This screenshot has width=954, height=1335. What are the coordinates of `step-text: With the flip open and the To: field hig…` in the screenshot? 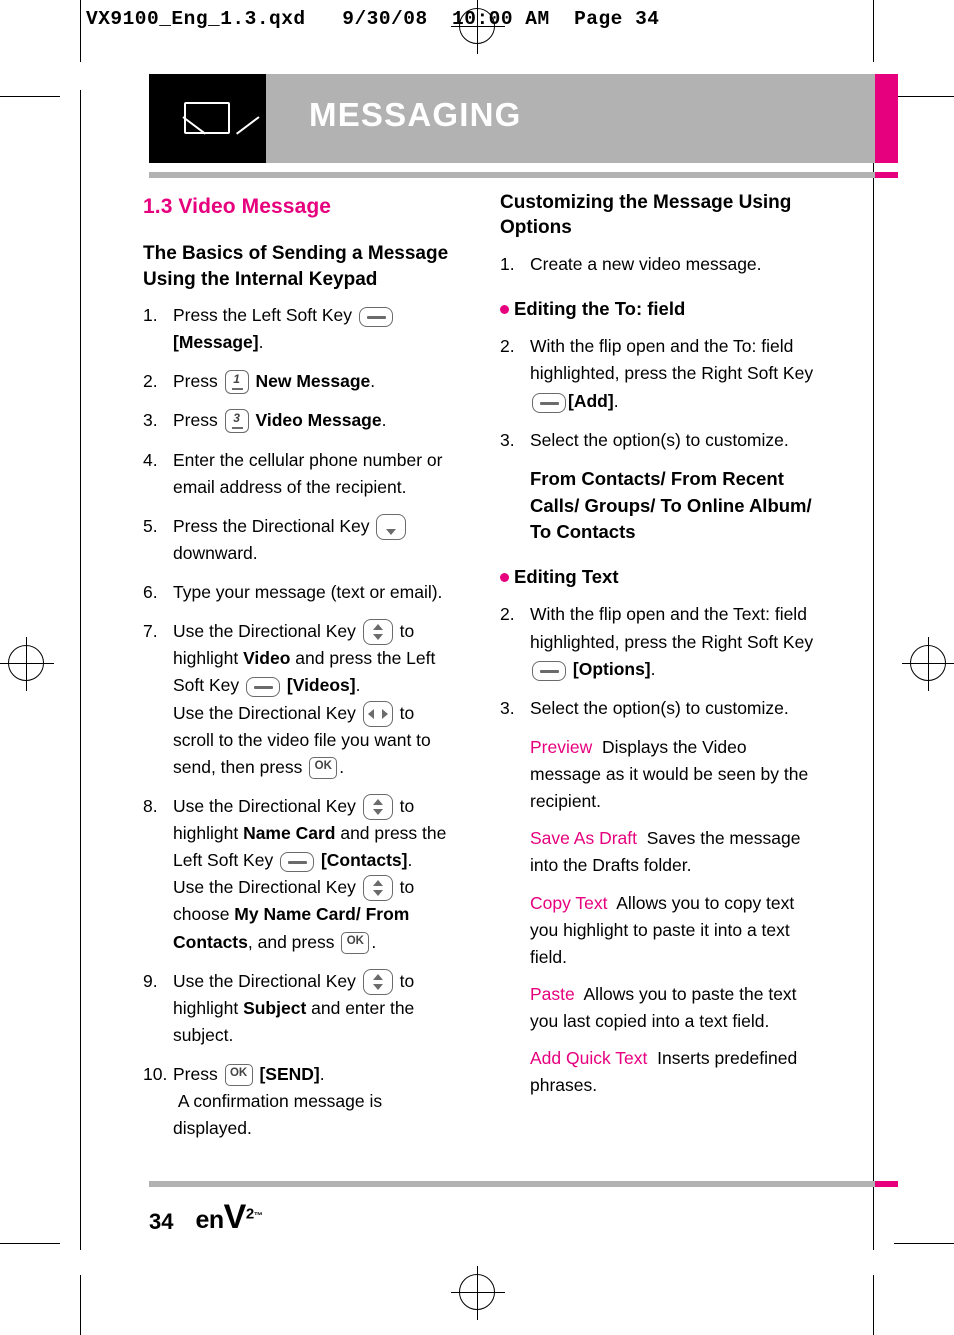 It's located at (672, 374).